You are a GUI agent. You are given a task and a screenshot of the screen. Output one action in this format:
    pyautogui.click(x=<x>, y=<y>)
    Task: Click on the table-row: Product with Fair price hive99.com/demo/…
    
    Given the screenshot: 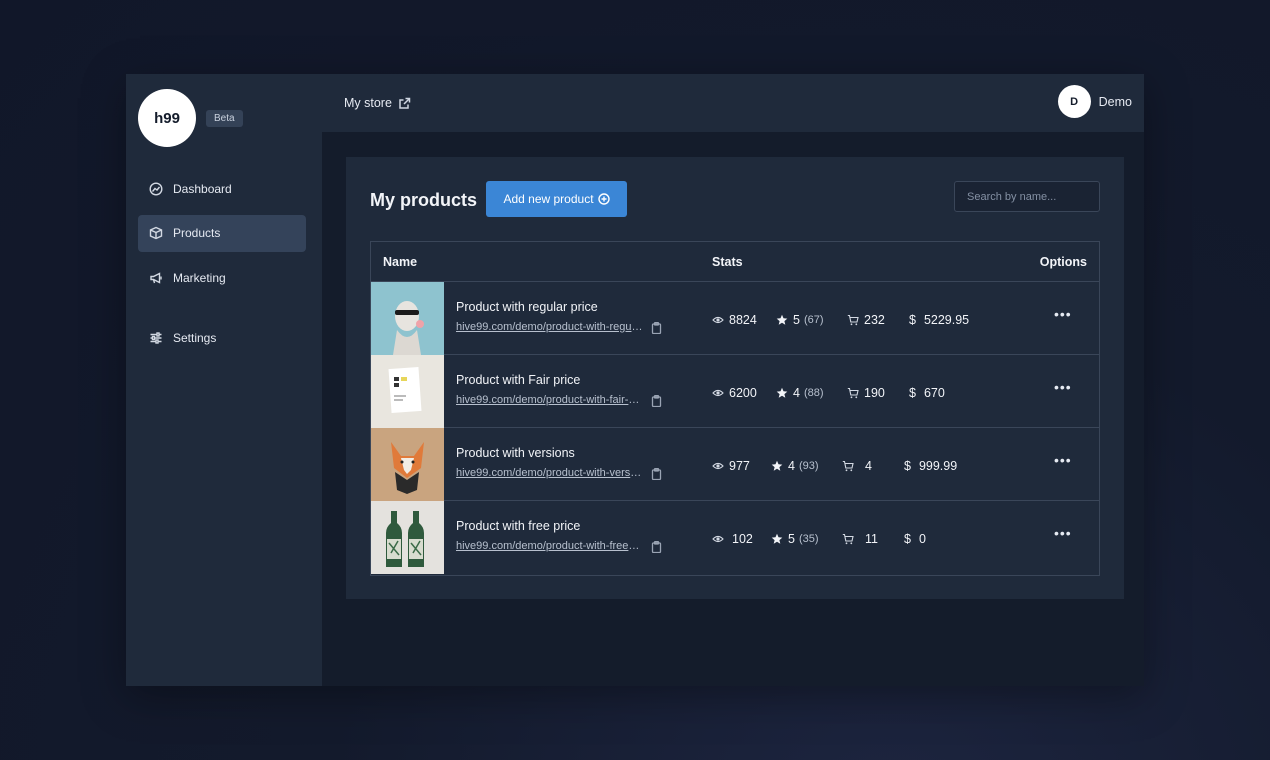 What is the action you would take?
    pyautogui.click(x=735, y=391)
    